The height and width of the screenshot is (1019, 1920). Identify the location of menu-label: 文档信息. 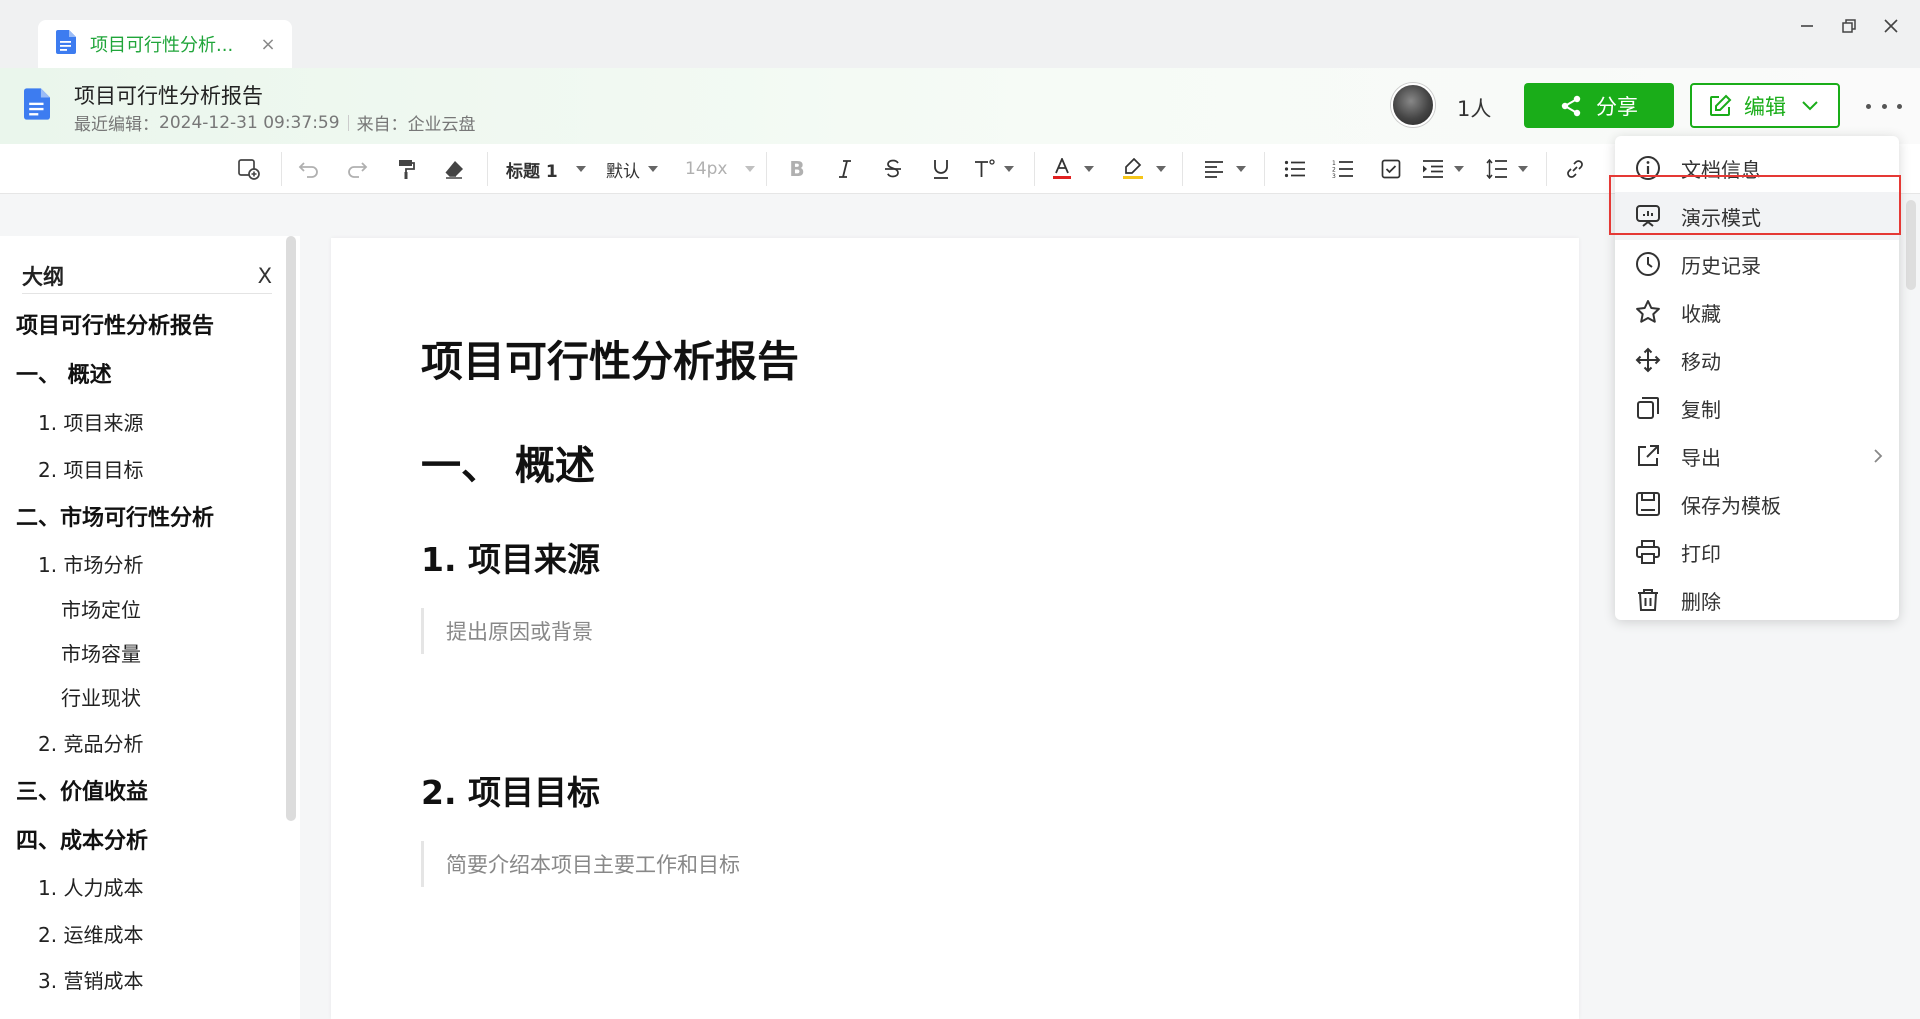
(1721, 169).